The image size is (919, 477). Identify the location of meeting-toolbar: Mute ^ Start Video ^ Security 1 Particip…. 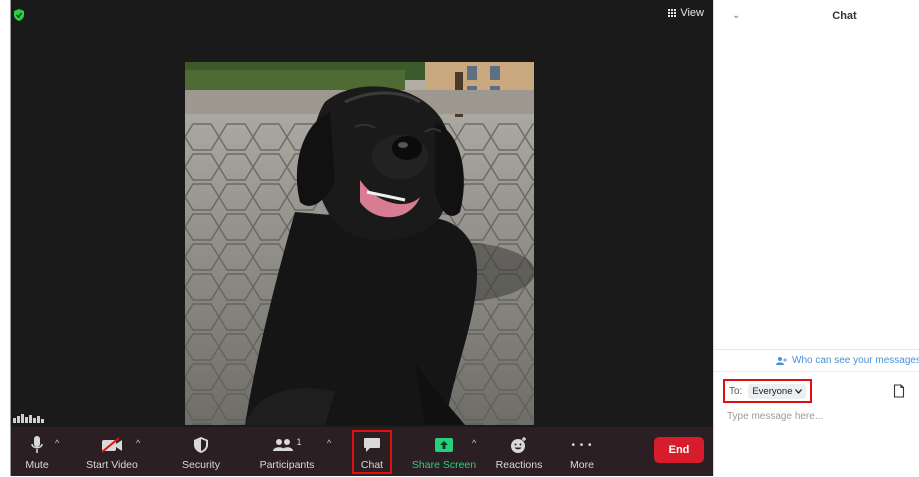
(362, 451).